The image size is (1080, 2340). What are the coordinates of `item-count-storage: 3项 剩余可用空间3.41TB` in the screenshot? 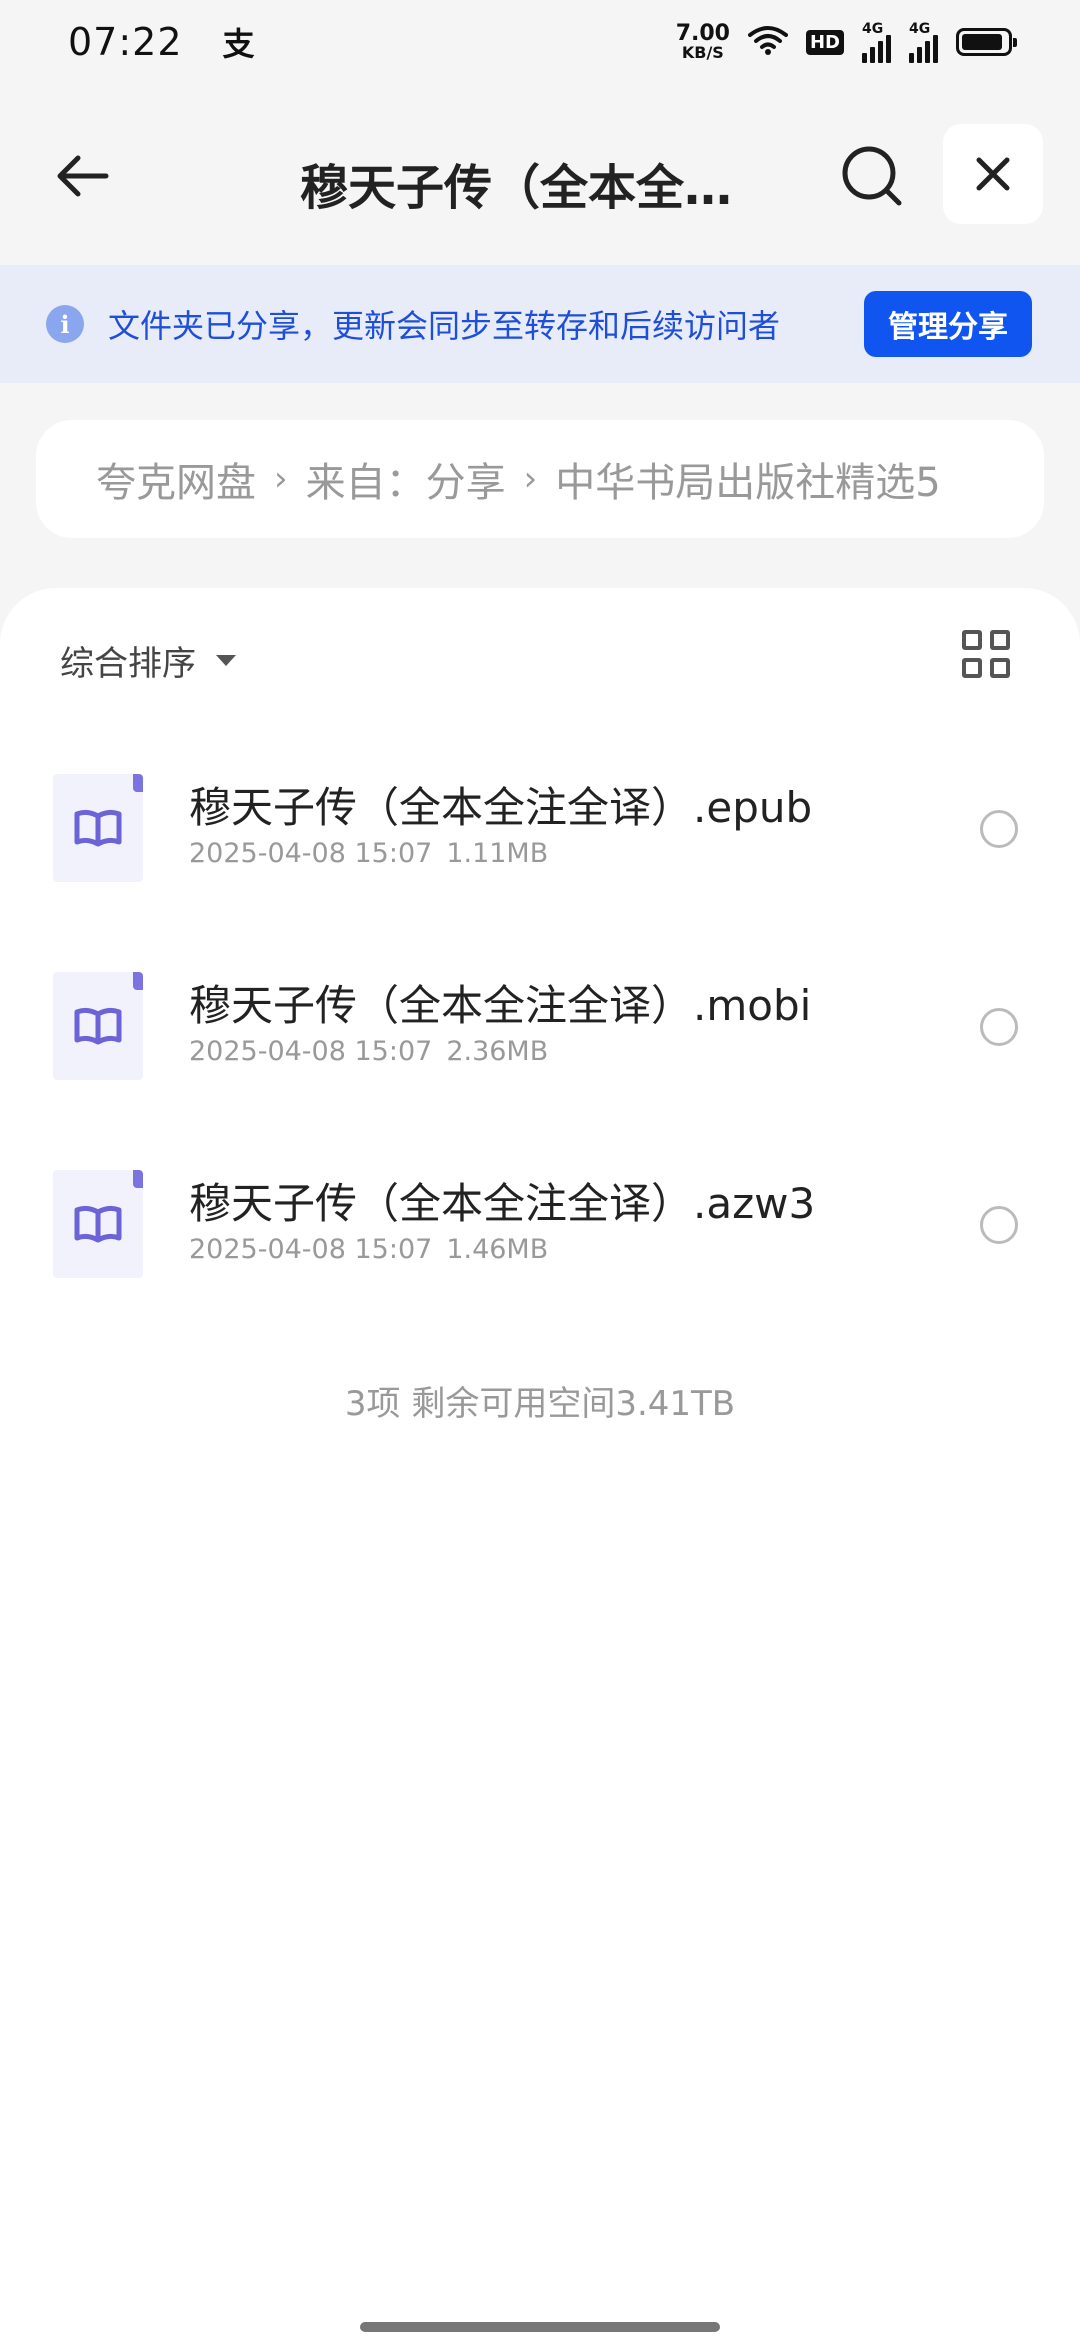 It's located at (540, 1404).